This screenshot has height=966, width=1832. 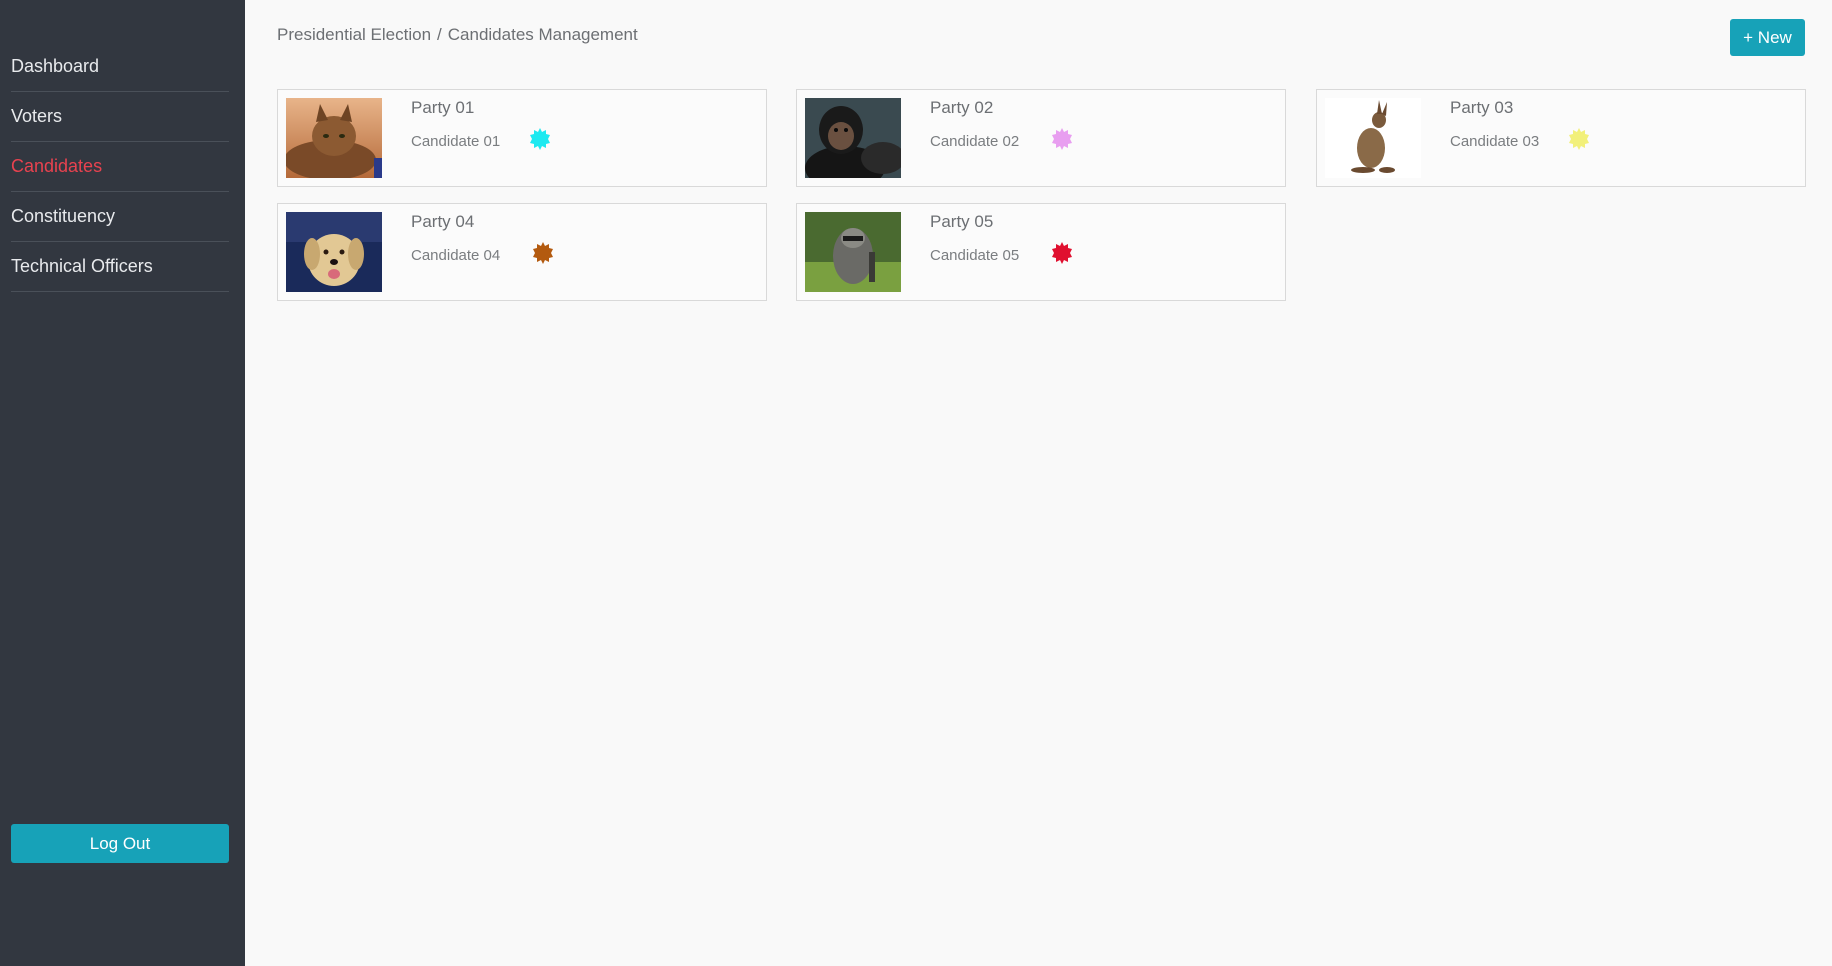 I want to click on sidebar-item-technical-officers: Technical Officers, so click(x=120, y=267).